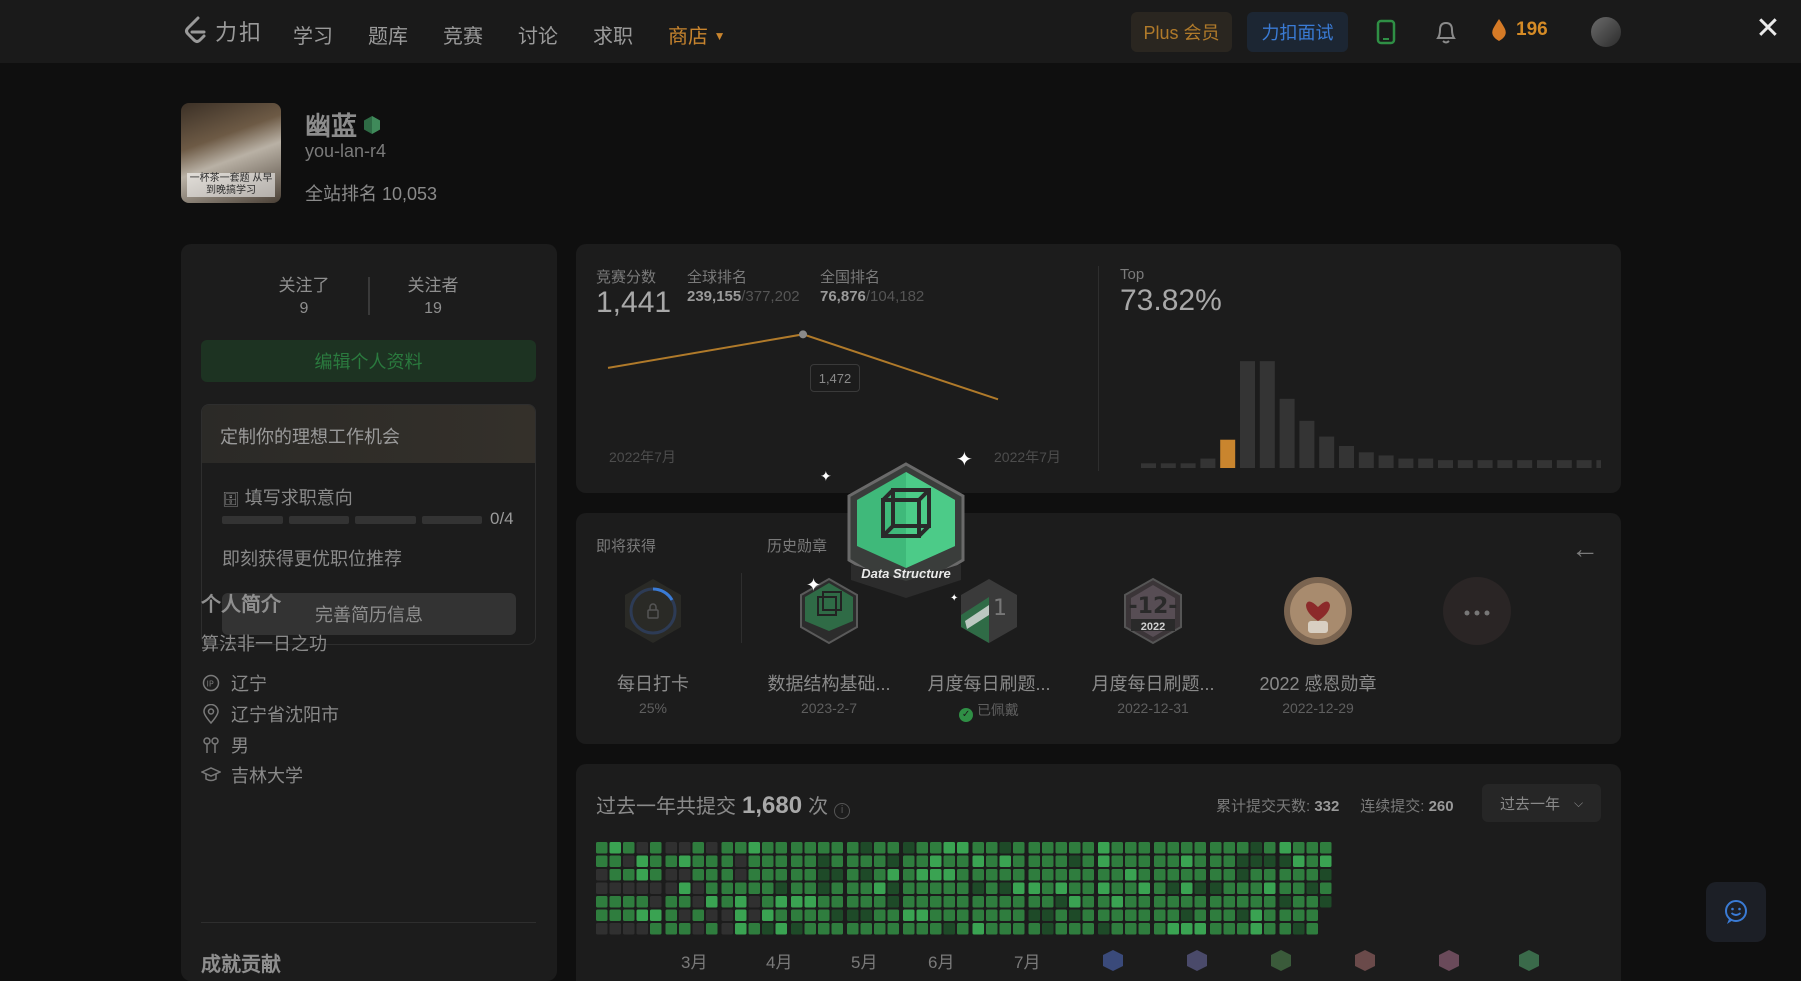  Describe the element at coordinates (1153, 645) in the screenshot. I see `badge-monthly-12: -12- 2022 月度每日刷题... 2022-12-31` at that location.